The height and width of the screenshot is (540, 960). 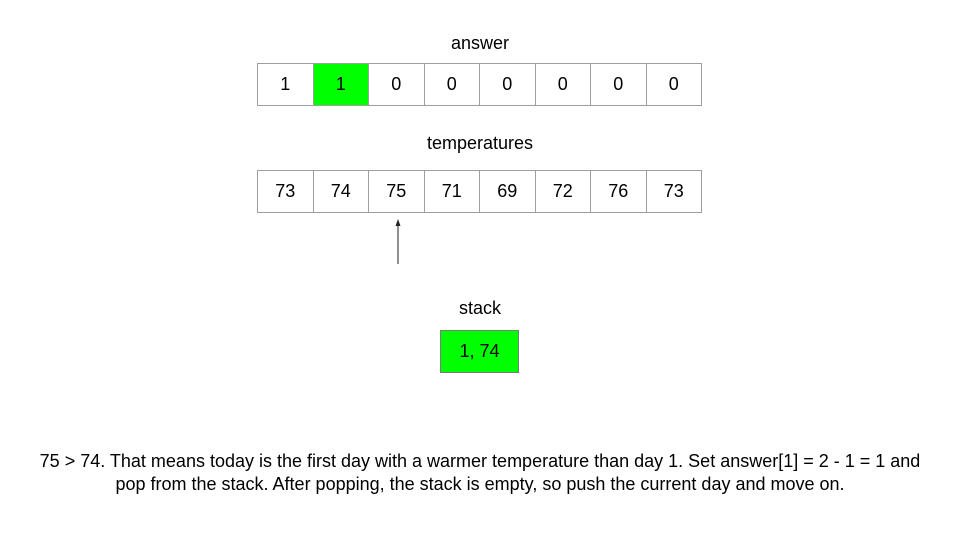 I want to click on temperatures-cell: 75, so click(x=397, y=192).